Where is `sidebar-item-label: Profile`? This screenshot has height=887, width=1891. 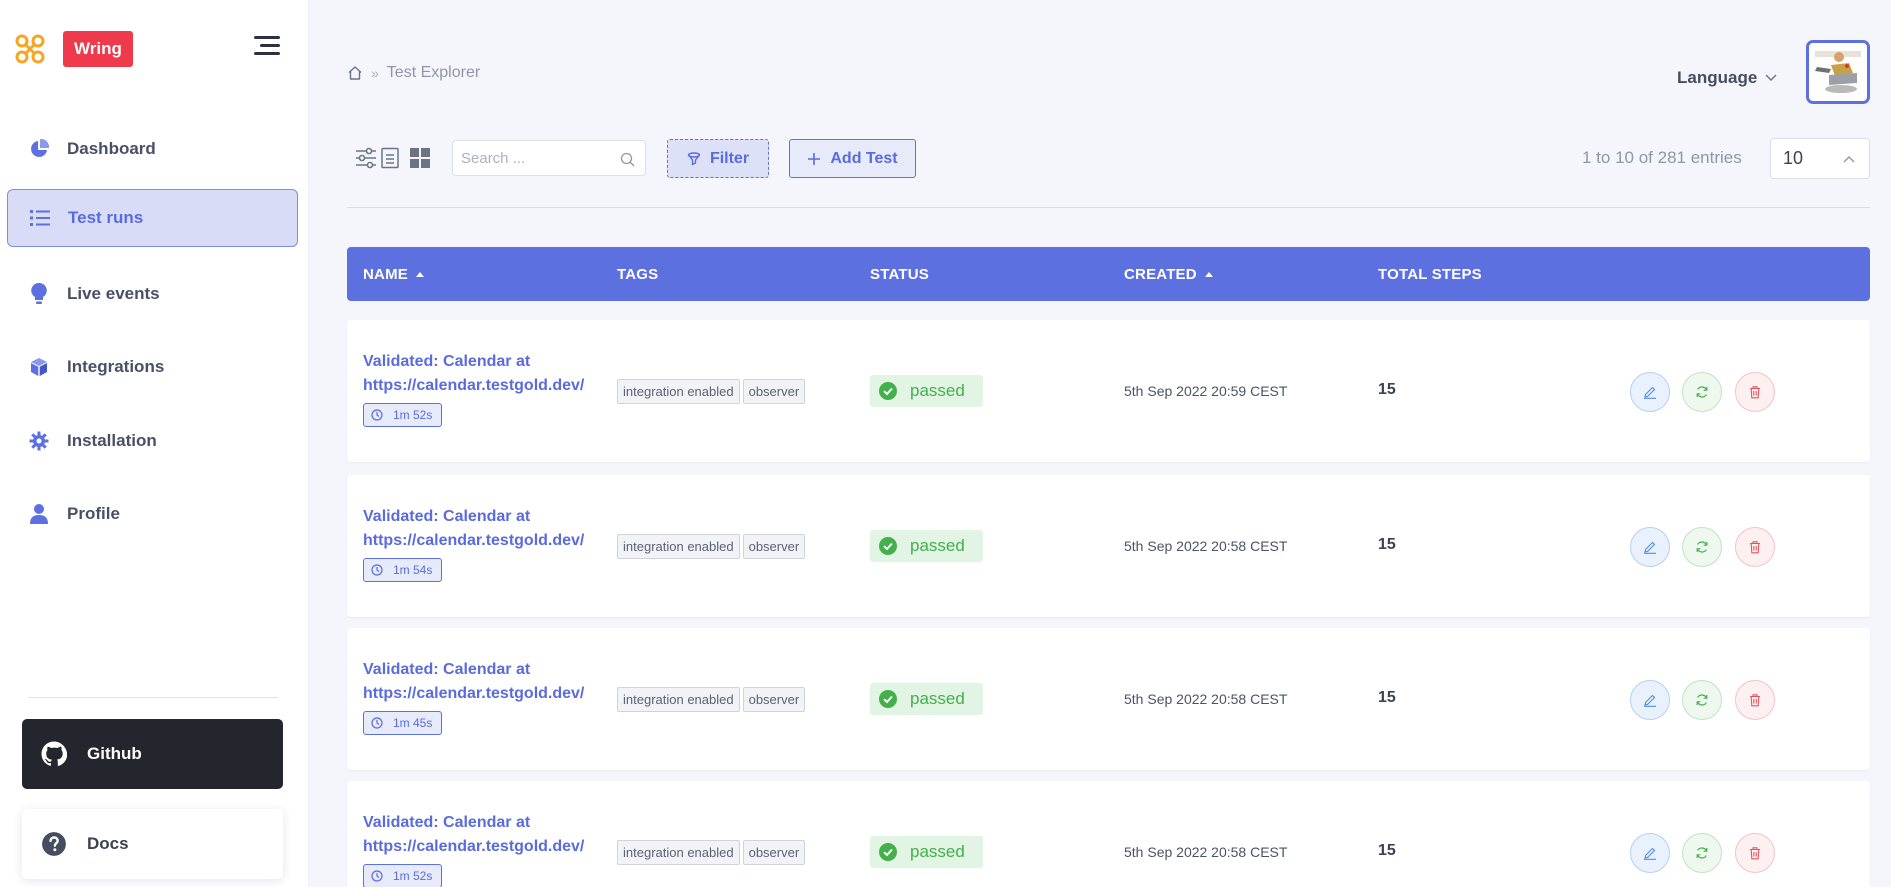 sidebar-item-label: Profile is located at coordinates (93, 513).